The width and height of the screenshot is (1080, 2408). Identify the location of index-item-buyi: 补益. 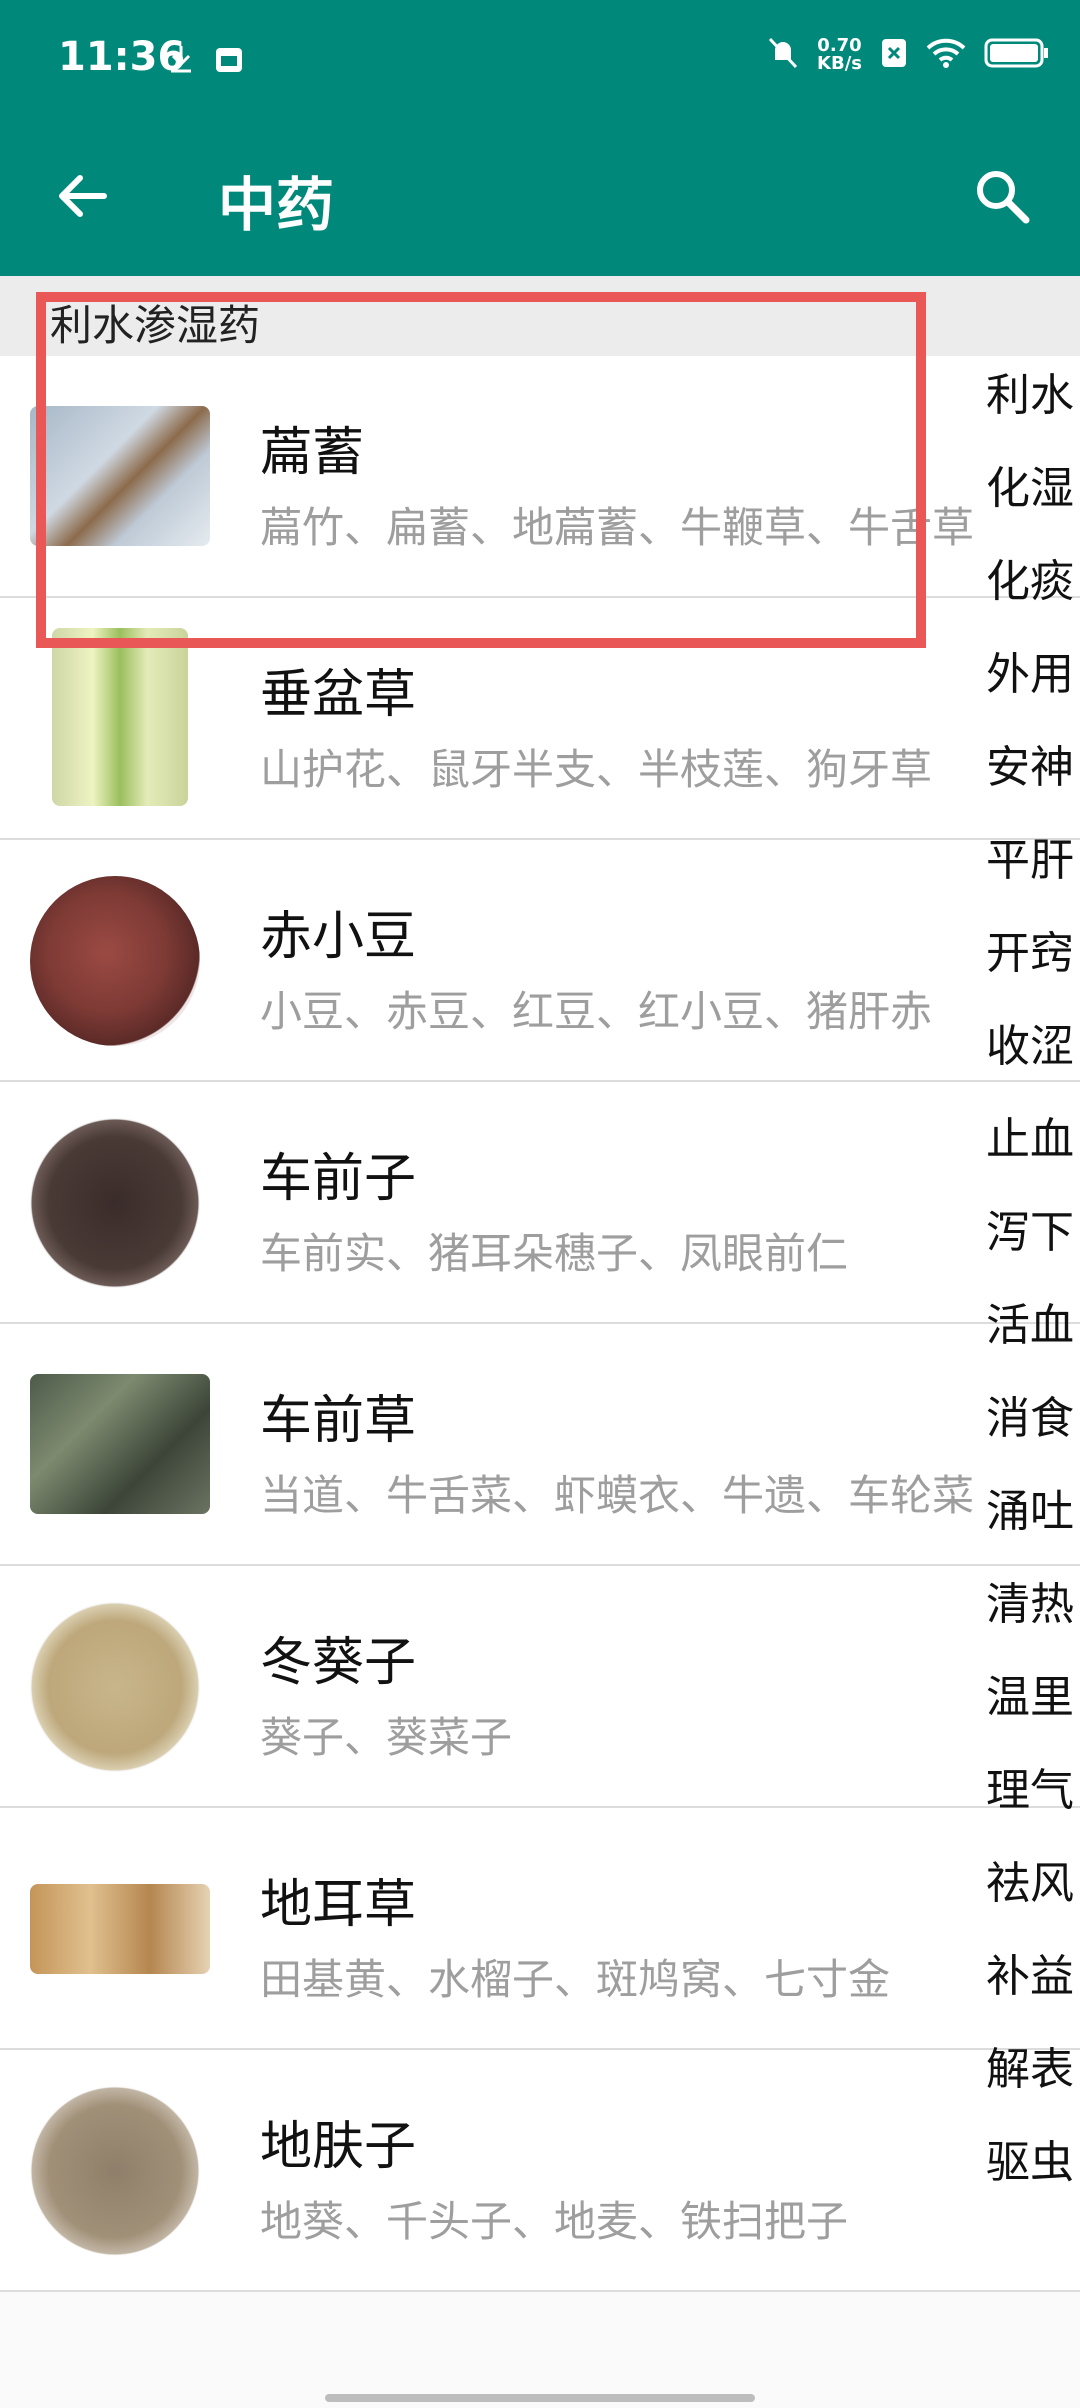
(1033, 1991).